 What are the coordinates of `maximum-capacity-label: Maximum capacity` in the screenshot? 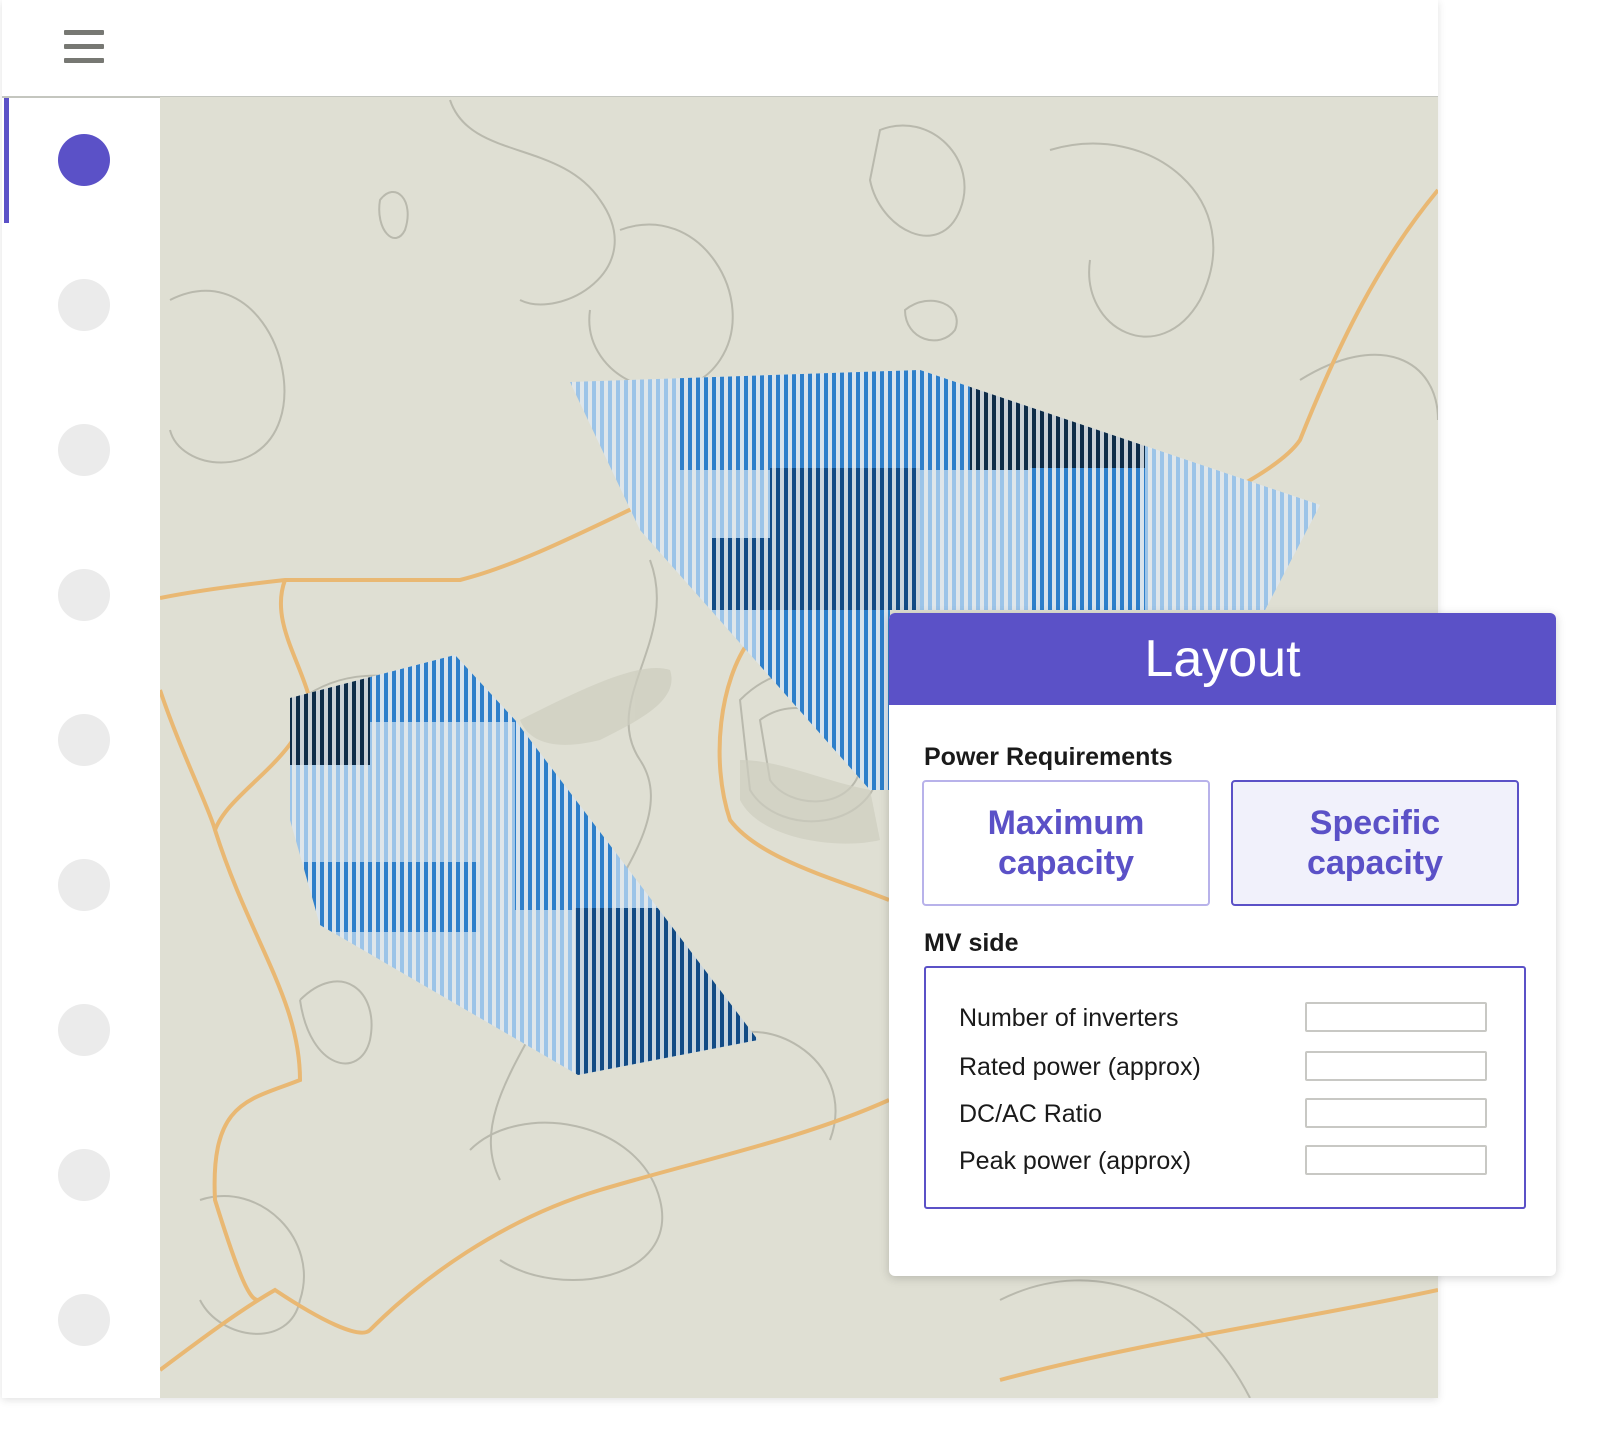 It's located at (1066, 843).